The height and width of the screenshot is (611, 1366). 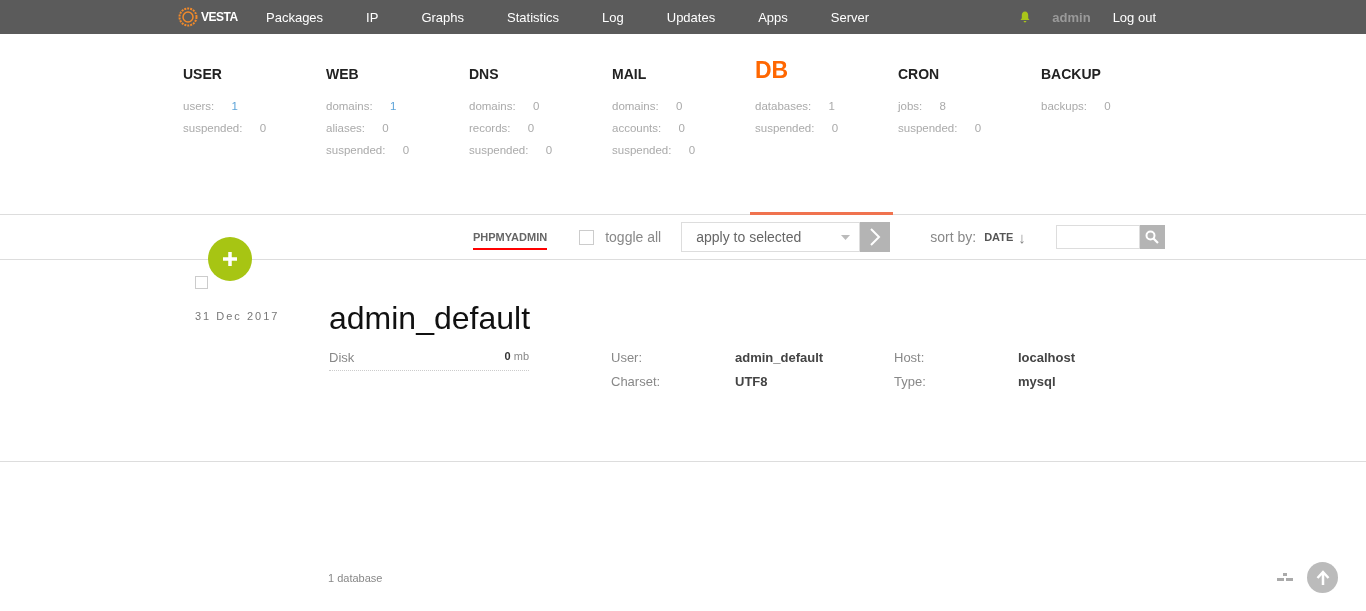 I want to click on detail-value: localhost, so click(x=1047, y=357).